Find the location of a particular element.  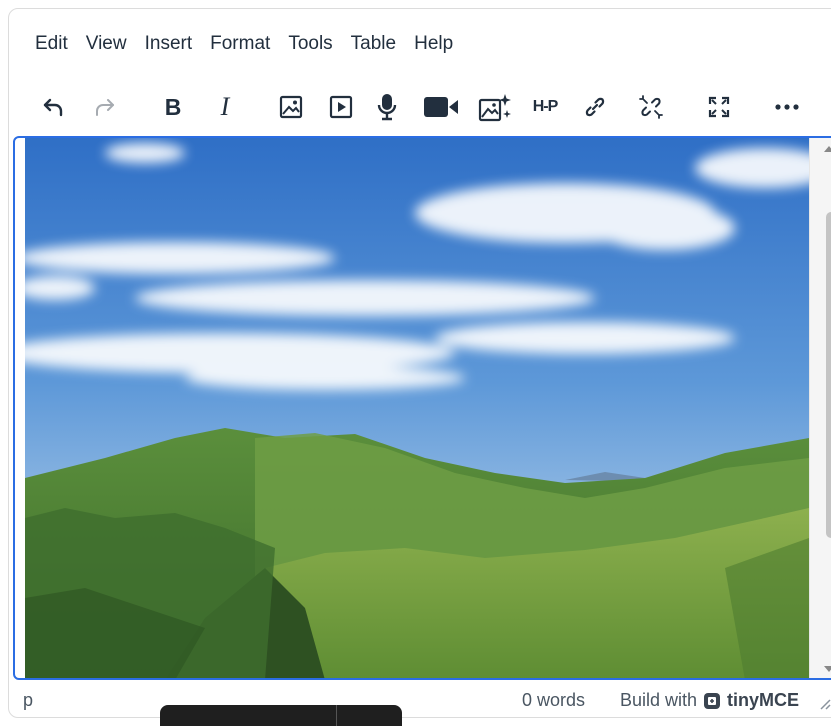

media-icon is located at coordinates (341, 107).